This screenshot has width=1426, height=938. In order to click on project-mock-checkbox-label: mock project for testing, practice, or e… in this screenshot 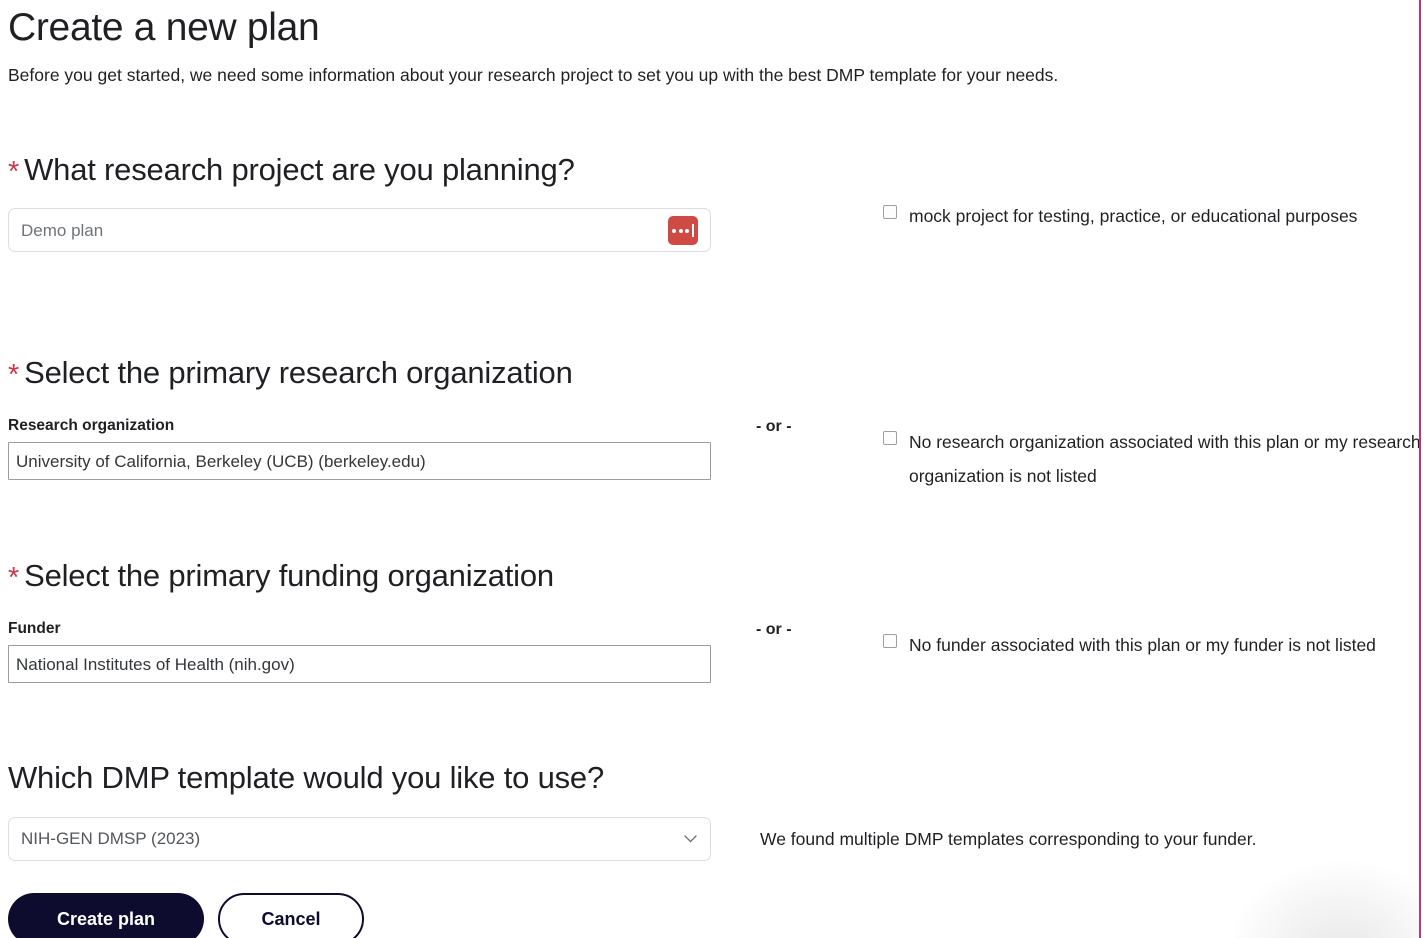, I will do `click(1133, 216)`.